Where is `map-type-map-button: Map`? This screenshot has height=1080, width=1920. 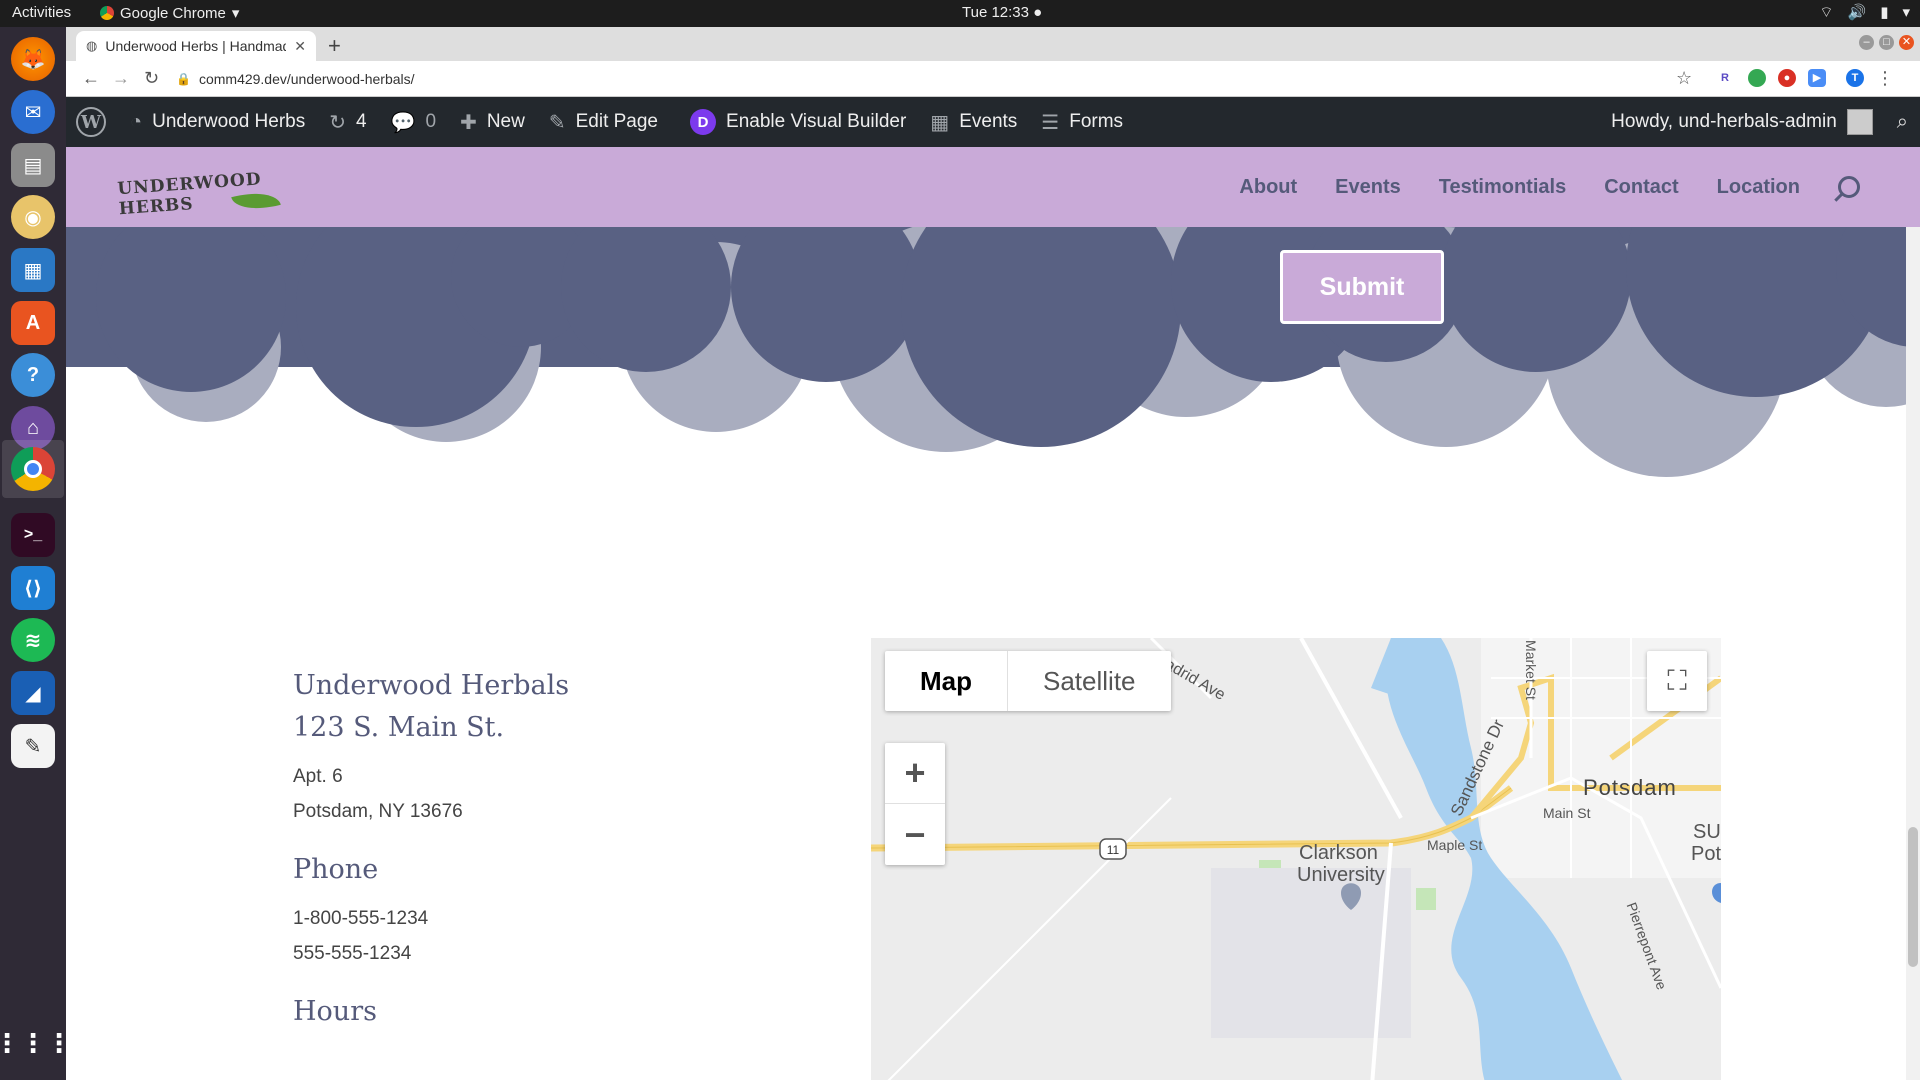
map-type-map-button: Map is located at coordinates (946, 681).